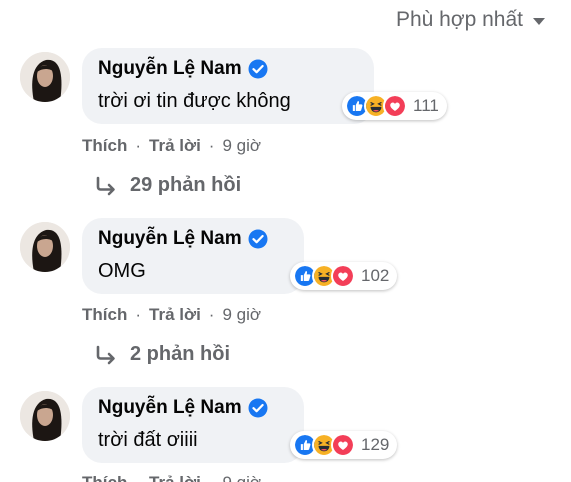 Image resolution: width=571 pixels, height=482 pixels. I want to click on reaction-summary: 129, so click(344, 445).